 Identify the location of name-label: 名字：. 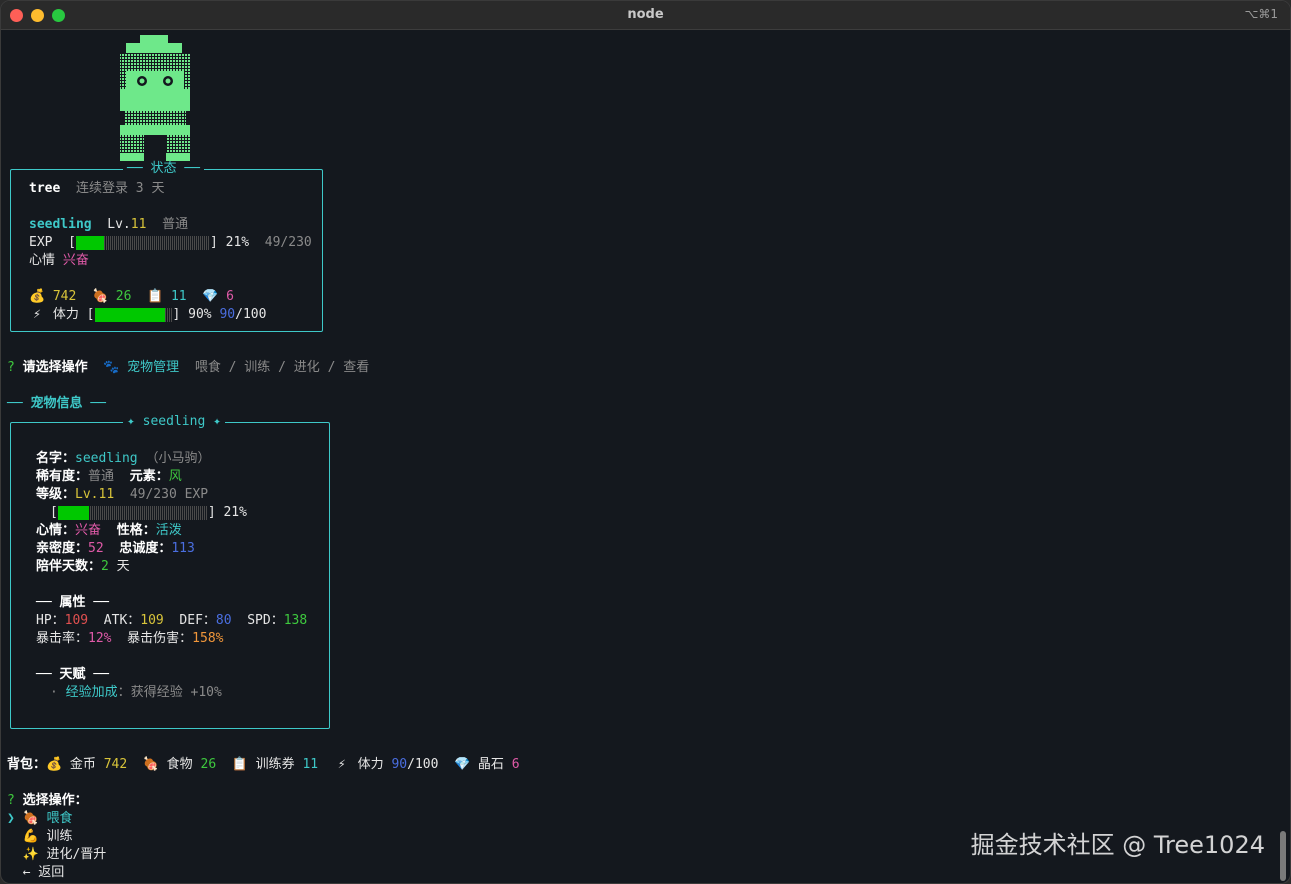
(56, 458).